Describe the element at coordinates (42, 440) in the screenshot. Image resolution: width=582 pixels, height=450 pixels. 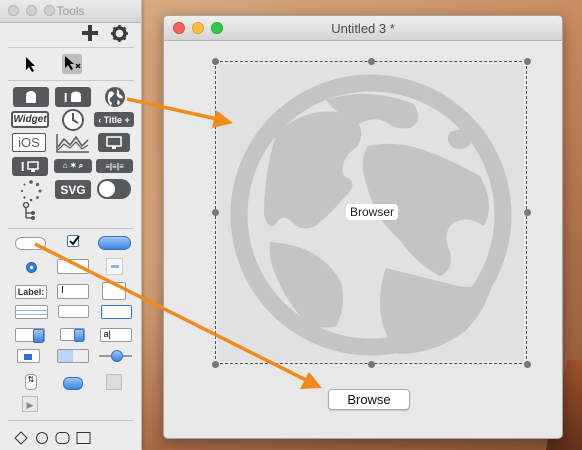
I see `circle-shape-icon` at that location.